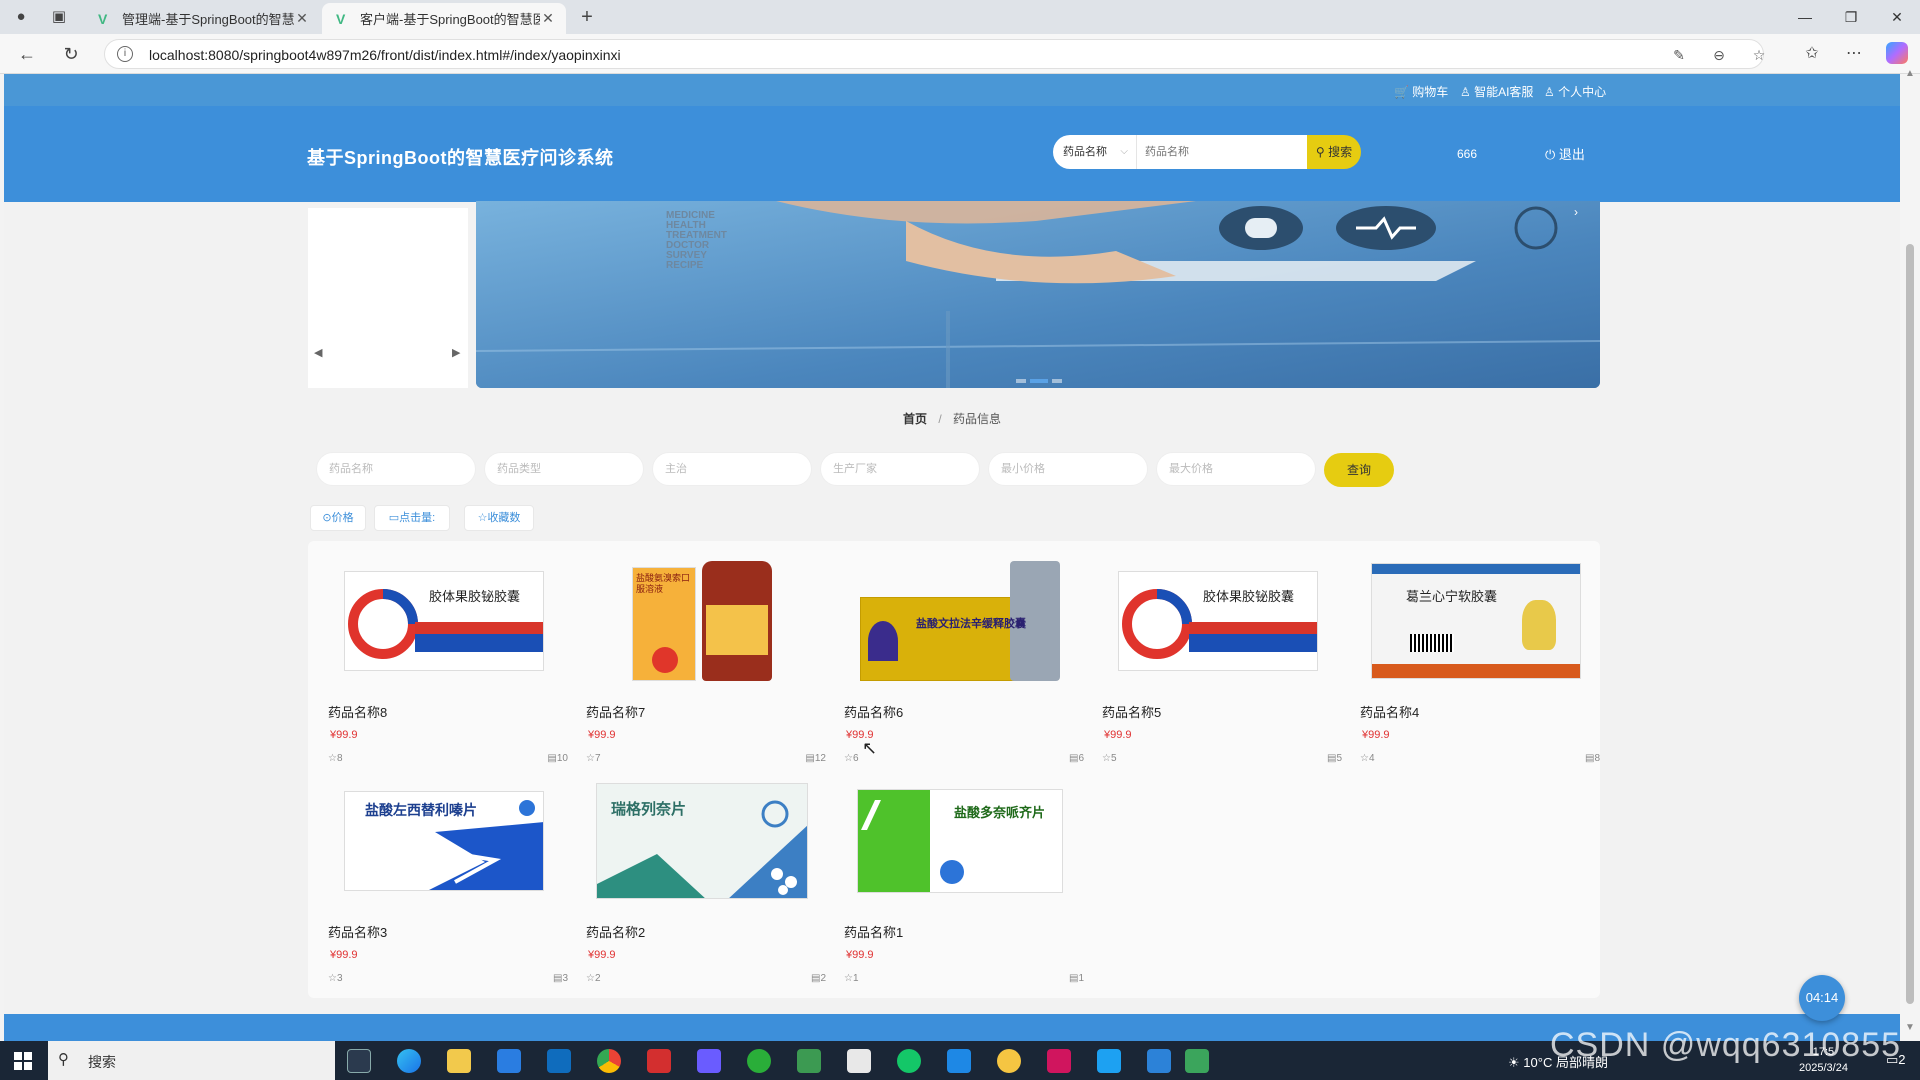 The height and width of the screenshot is (1080, 1920). What do you see at coordinates (1496, 91) in the screenshot?
I see `ai-service-link: ♙ 智能AI客服` at bounding box center [1496, 91].